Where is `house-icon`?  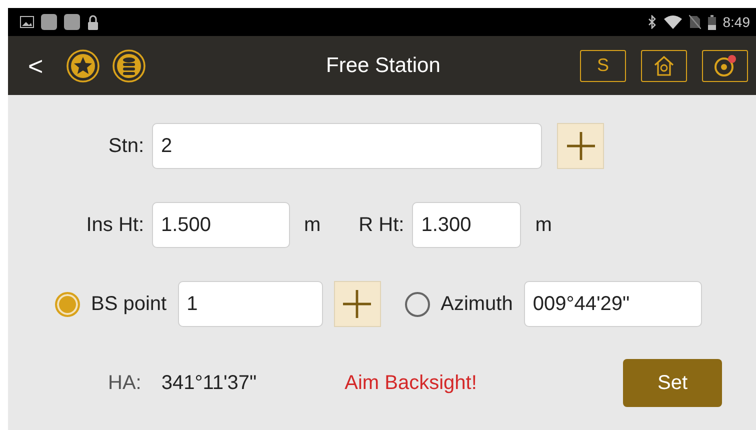 house-icon is located at coordinates (664, 65).